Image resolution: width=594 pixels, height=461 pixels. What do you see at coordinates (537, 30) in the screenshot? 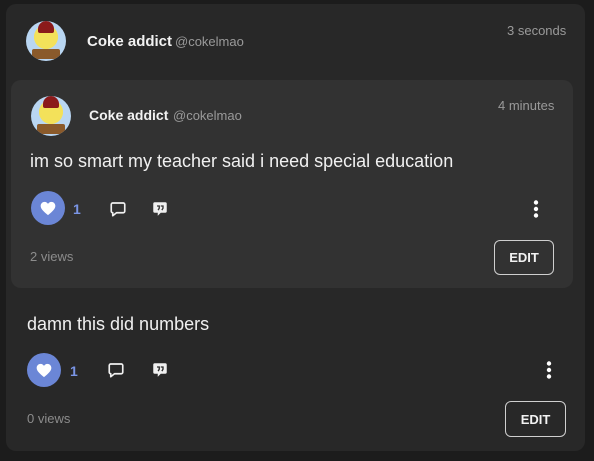
I see `post-timestamp: 3 seconds` at bounding box center [537, 30].